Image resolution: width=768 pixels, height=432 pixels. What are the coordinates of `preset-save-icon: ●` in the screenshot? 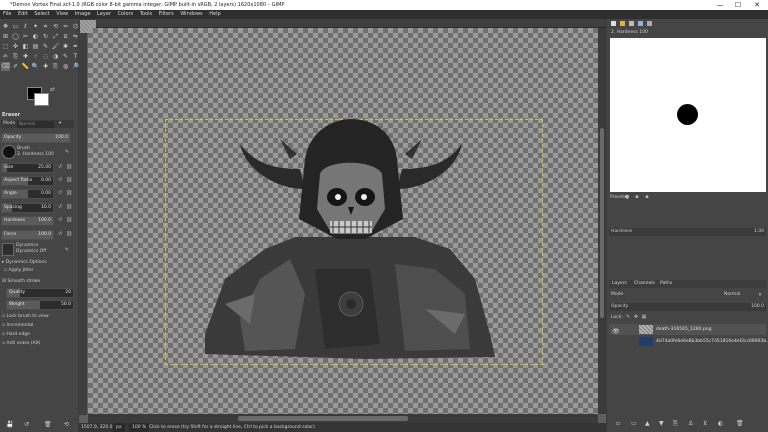 It's located at (627, 197).